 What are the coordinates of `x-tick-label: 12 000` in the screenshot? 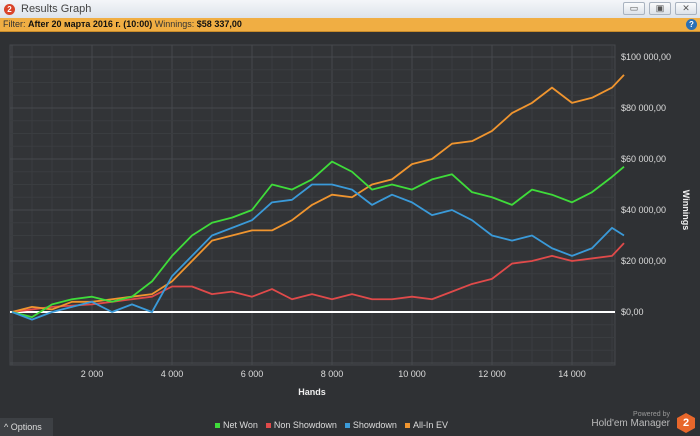 It's located at (492, 374).